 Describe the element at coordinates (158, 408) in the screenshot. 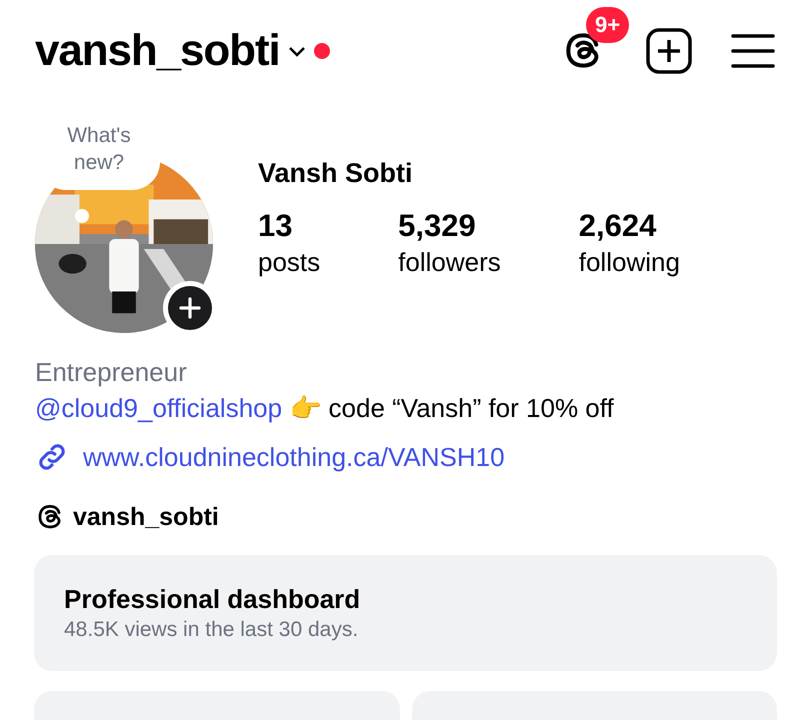

I see `mention-link: @cloud9_officialshop` at that location.